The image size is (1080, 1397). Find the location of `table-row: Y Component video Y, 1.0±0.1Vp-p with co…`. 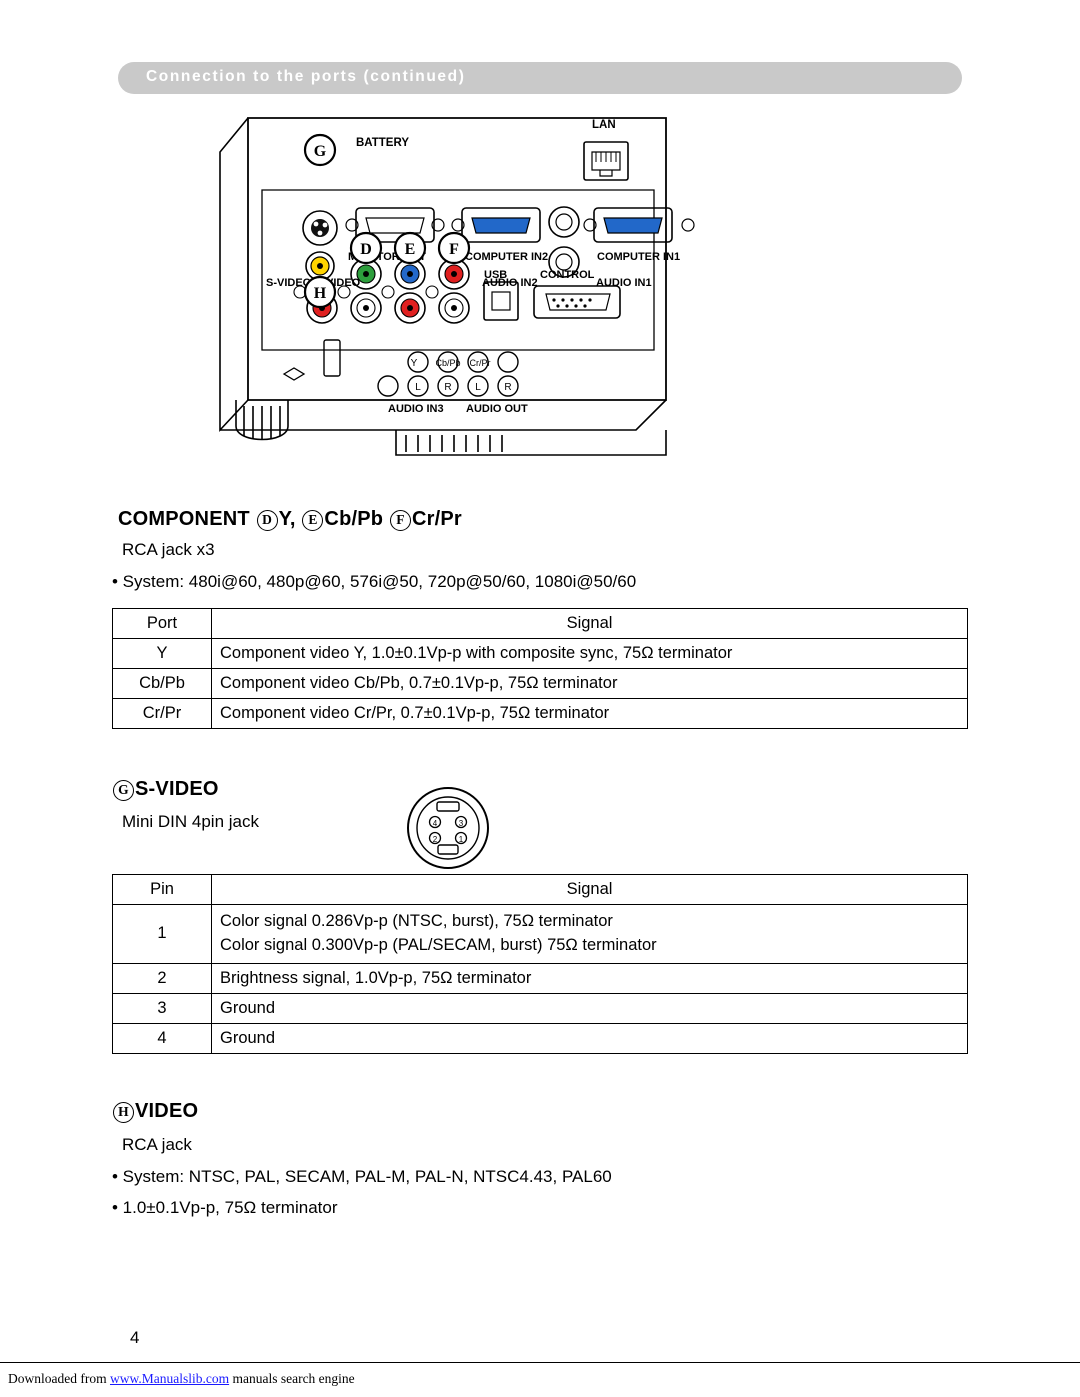

table-row: Y Component video Y, 1.0±0.1Vp-p with co… is located at coordinates (540, 653).